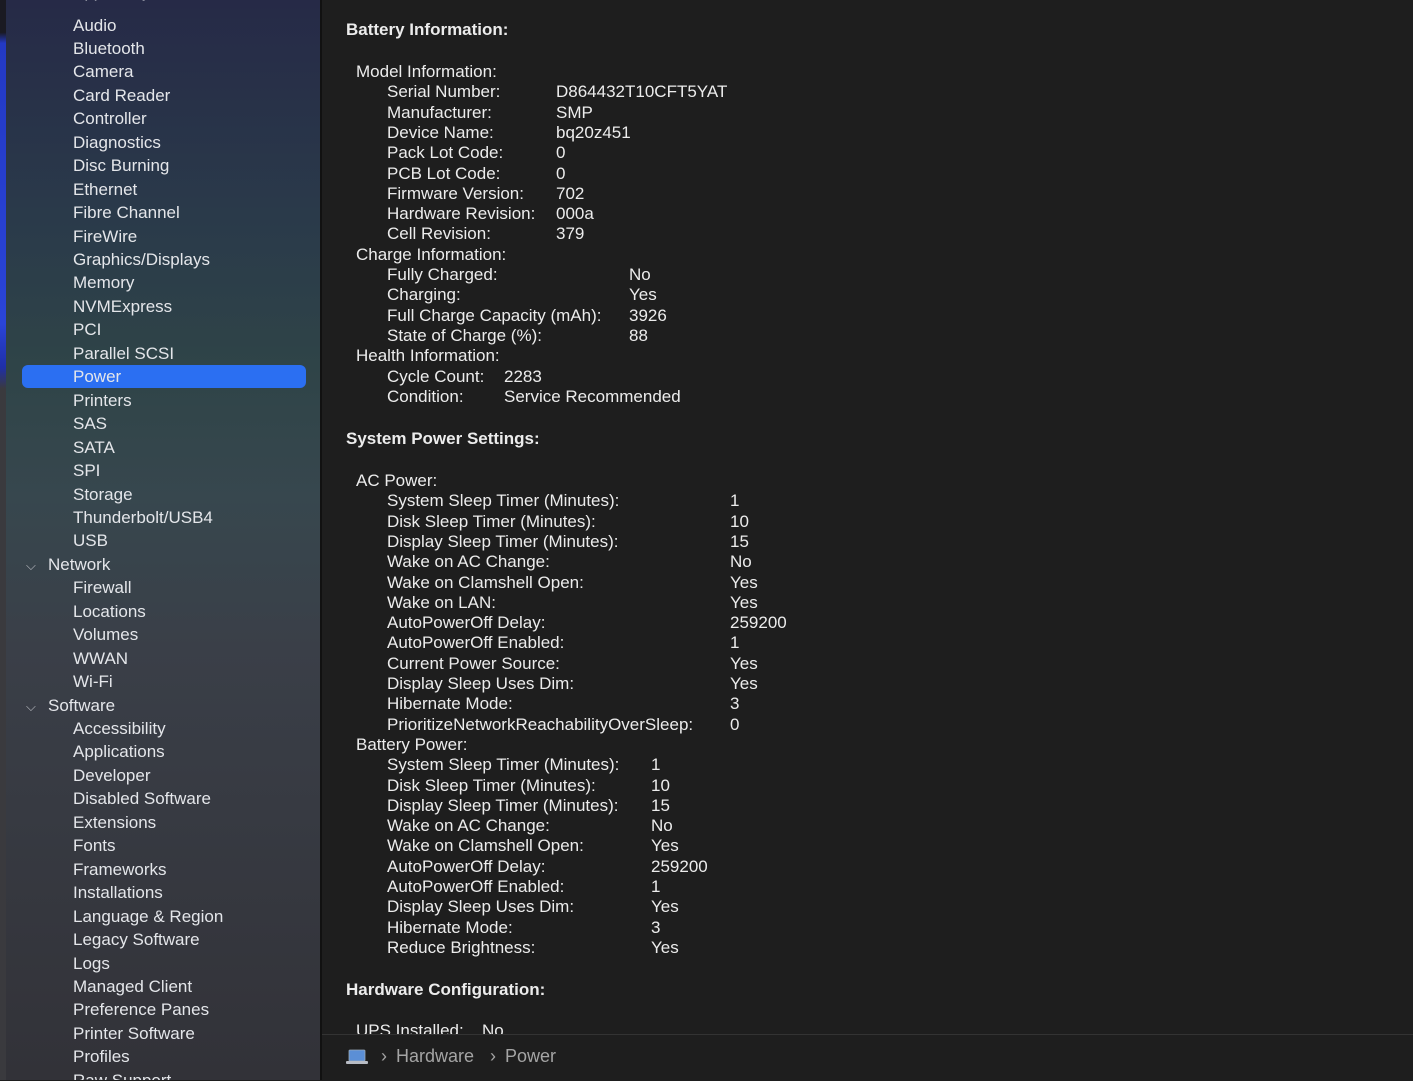 The height and width of the screenshot is (1081, 1413). I want to click on sidebar-item-sata: SATA, so click(94, 447).